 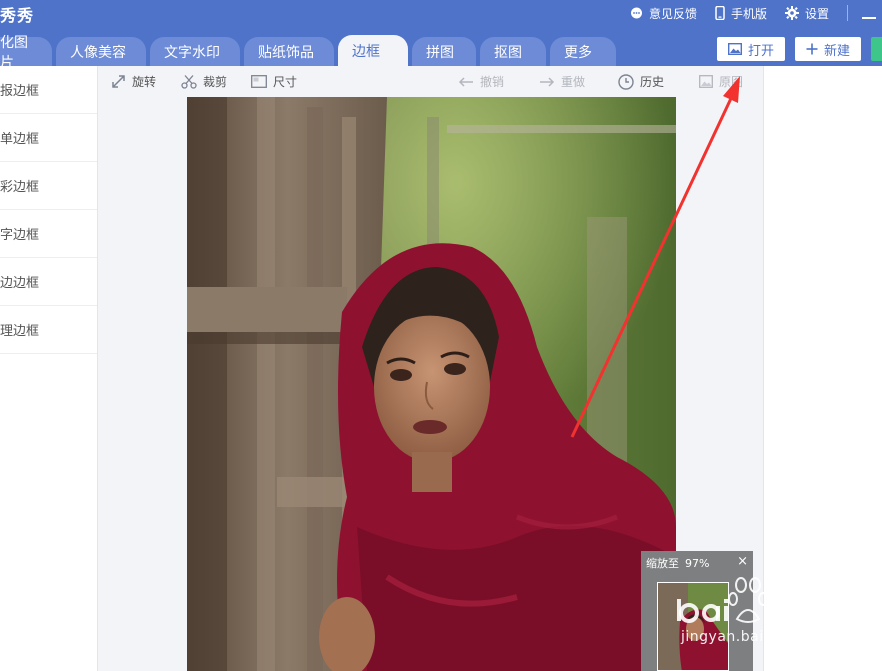 What do you see at coordinates (742, 561) in the screenshot?
I see `close-icon: ×` at bounding box center [742, 561].